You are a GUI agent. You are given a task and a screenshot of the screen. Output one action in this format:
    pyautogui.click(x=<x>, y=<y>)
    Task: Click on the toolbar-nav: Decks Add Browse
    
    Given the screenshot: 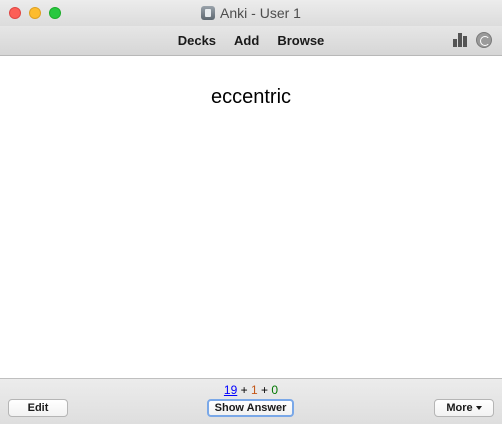 What is the action you would take?
    pyautogui.click(x=251, y=40)
    